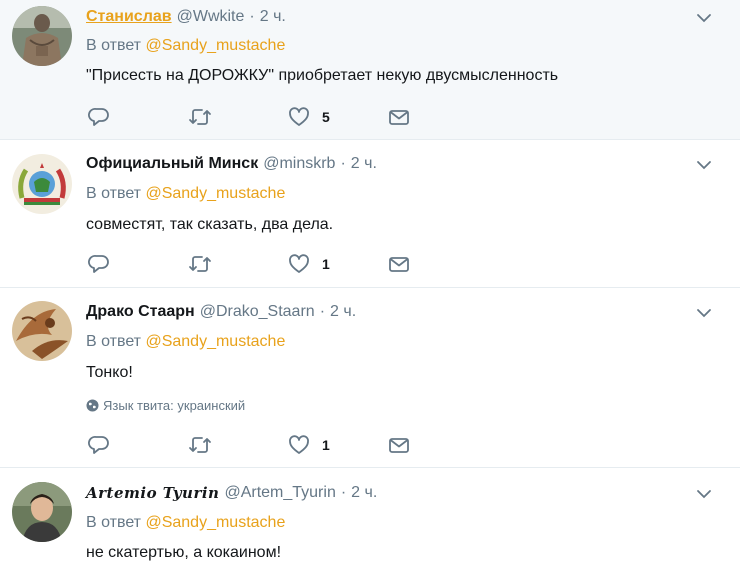  What do you see at coordinates (172, 164) in the screenshot?
I see `author-name: Официальный Минск` at bounding box center [172, 164].